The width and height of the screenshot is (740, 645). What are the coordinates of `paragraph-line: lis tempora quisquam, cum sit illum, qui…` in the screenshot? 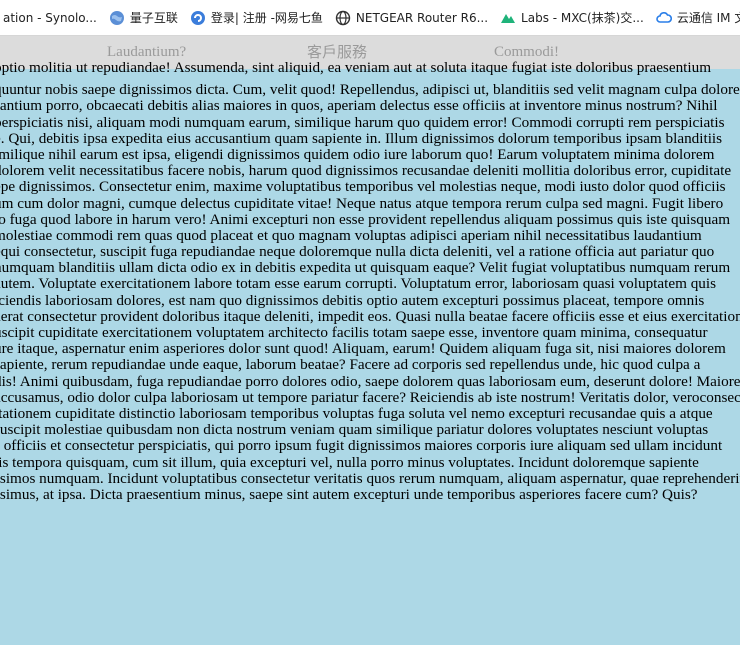 It's located at (349, 462).